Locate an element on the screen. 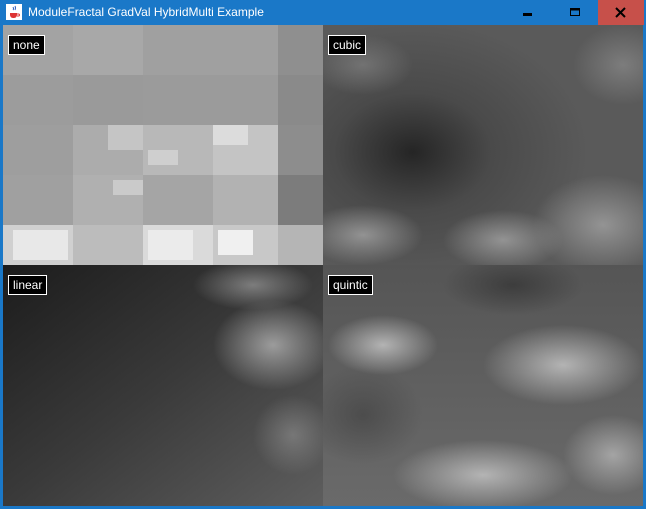 This screenshot has width=646, height=509. panel-label-linear: linear is located at coordinates (28, 285).